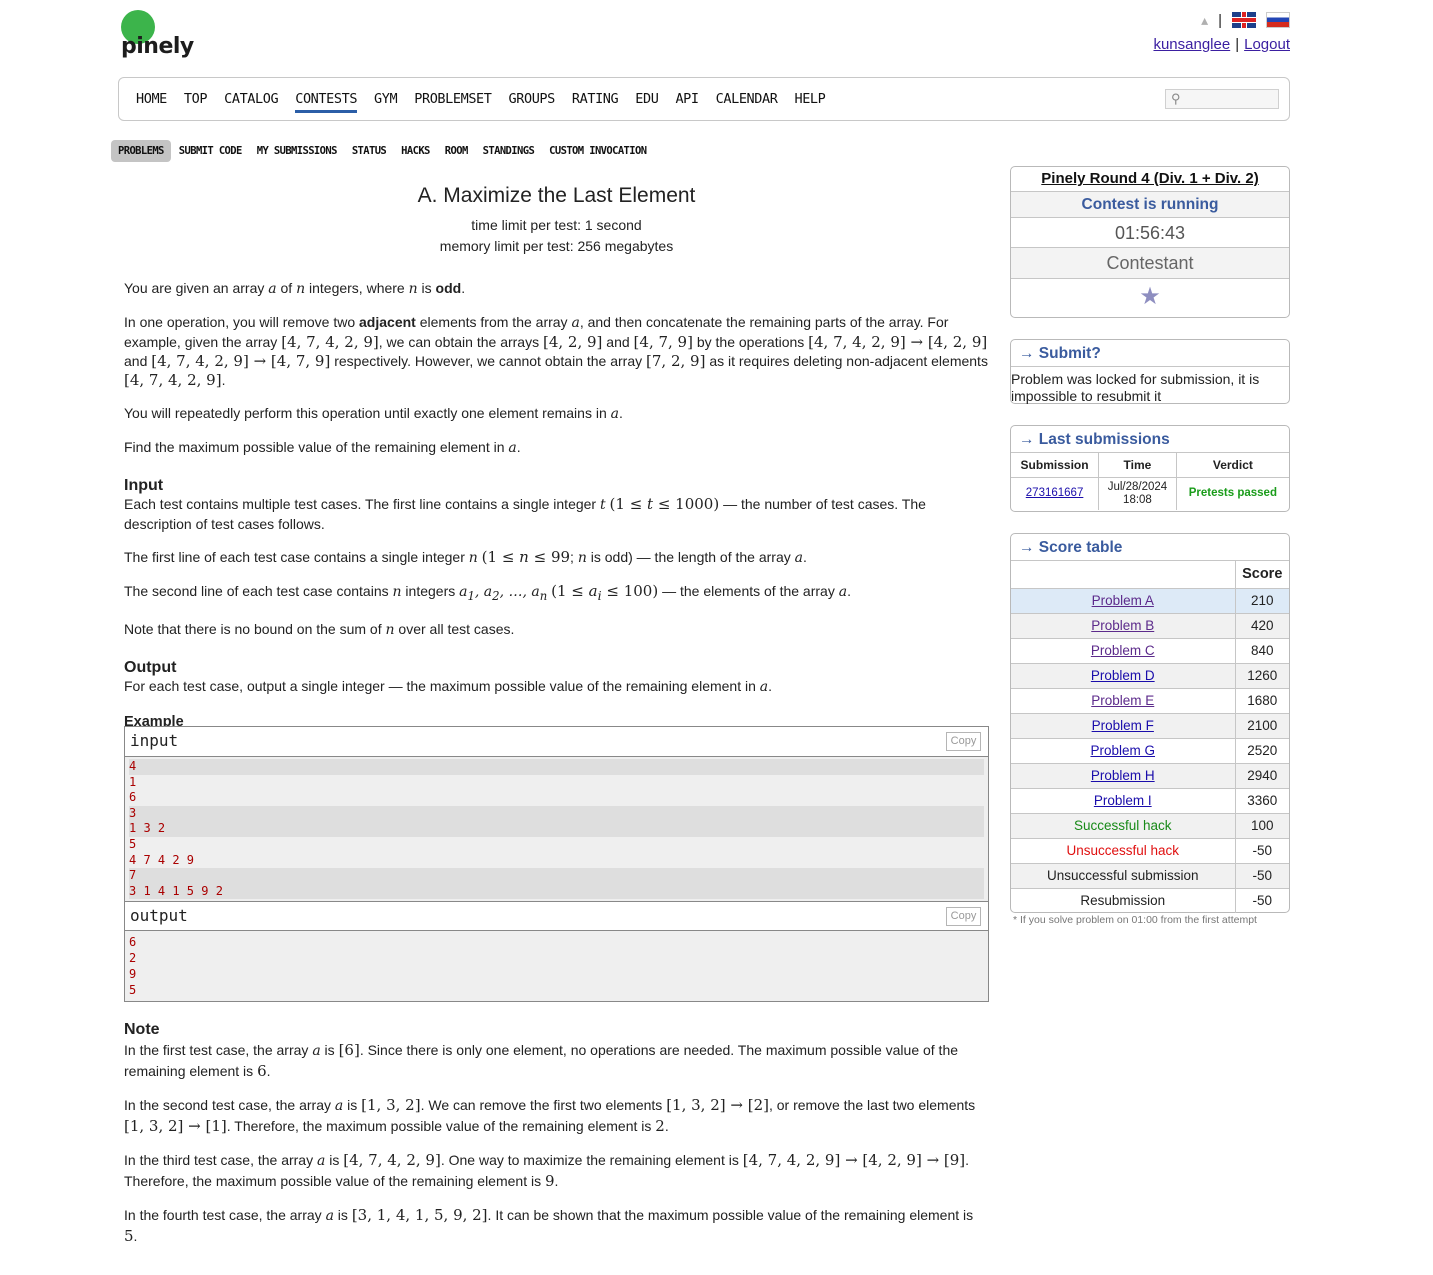 Image resolution: width=1433 pixels, height=1275 pixels. Describe the element at coordinates (597, 151) in the screenshot. I see `tab-custom-invocation: CUSTOM INVOCATION` at that location.